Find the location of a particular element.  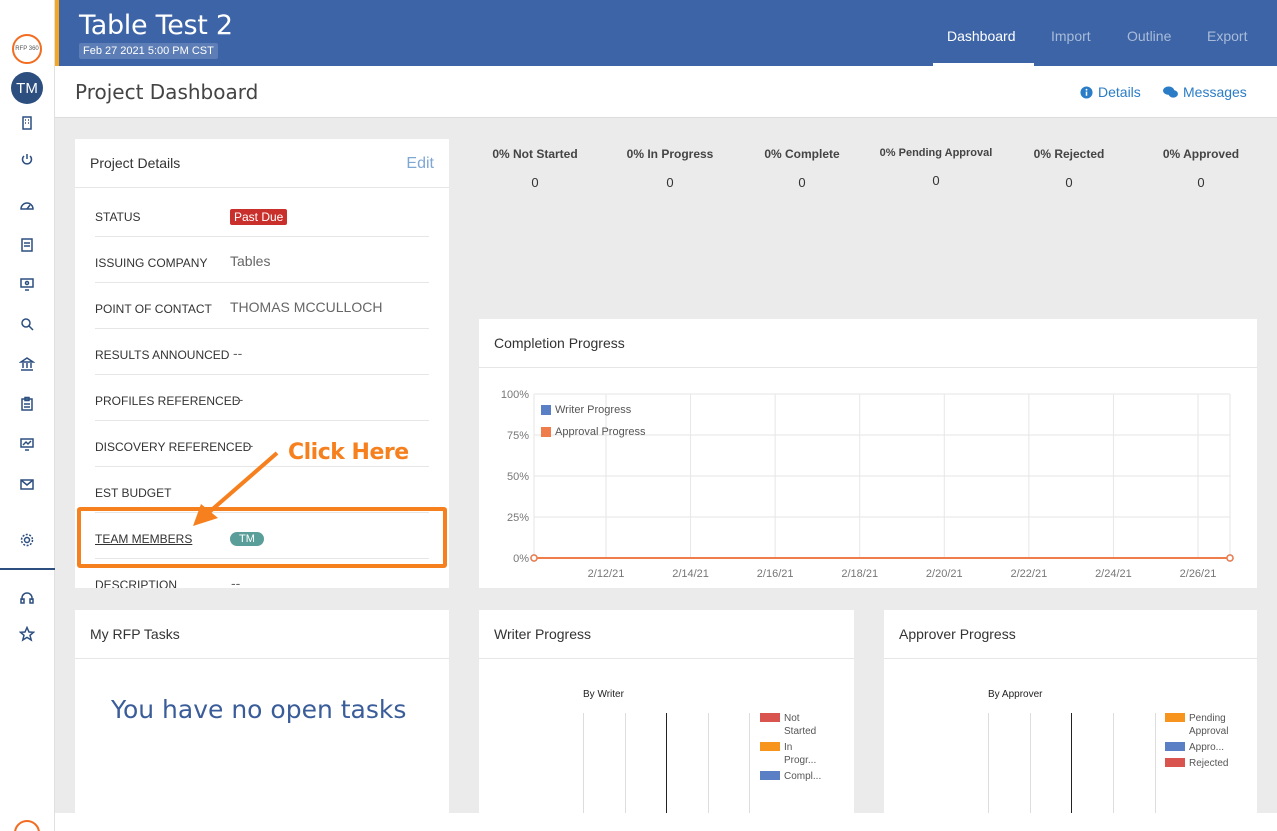

stat-label: 0% Rejected is located at coordinates (1069, 154).